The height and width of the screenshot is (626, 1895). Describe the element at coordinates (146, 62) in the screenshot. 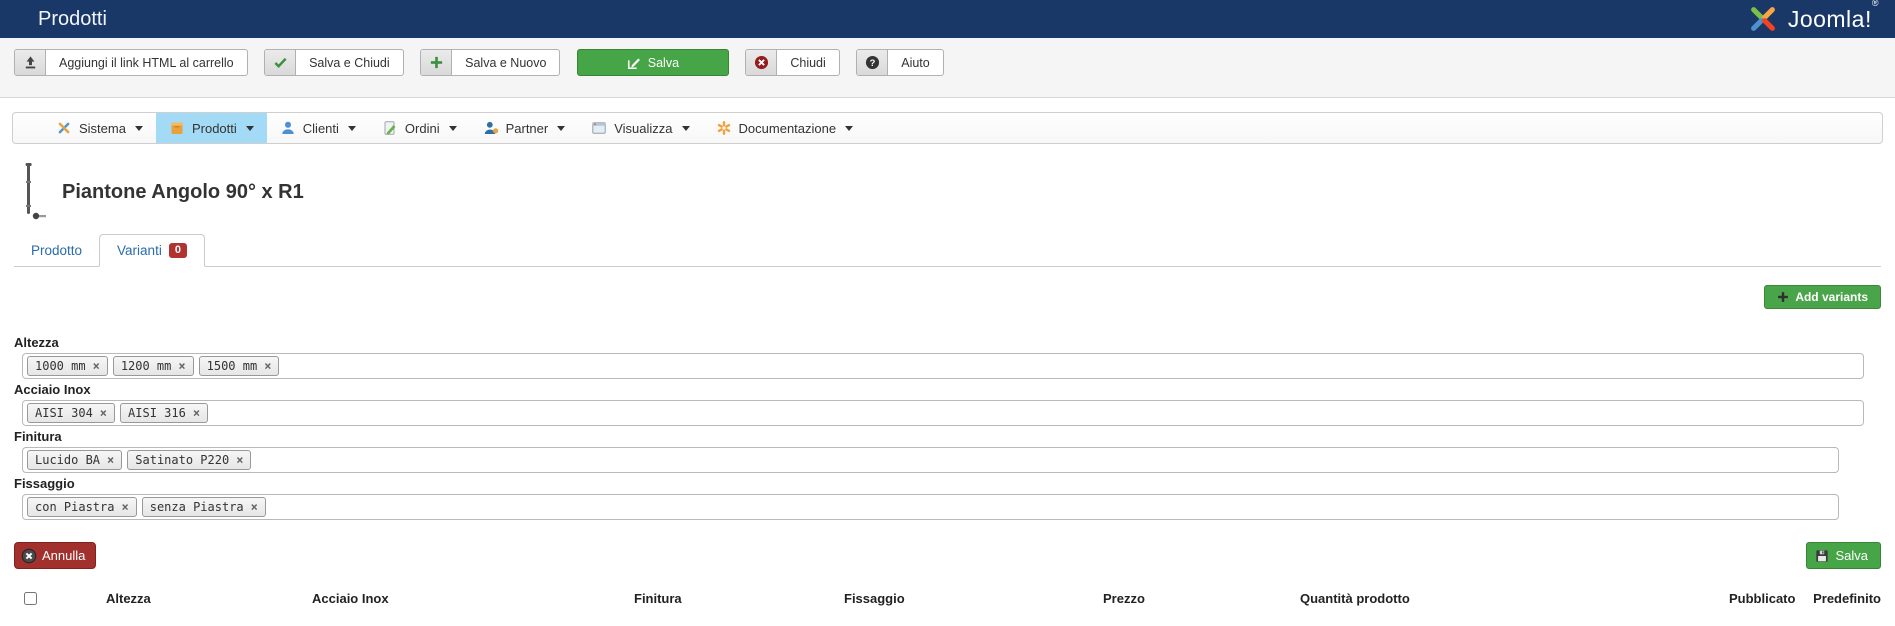

I see `button-label: Aggiungi il link HTML al carrello` at that location.